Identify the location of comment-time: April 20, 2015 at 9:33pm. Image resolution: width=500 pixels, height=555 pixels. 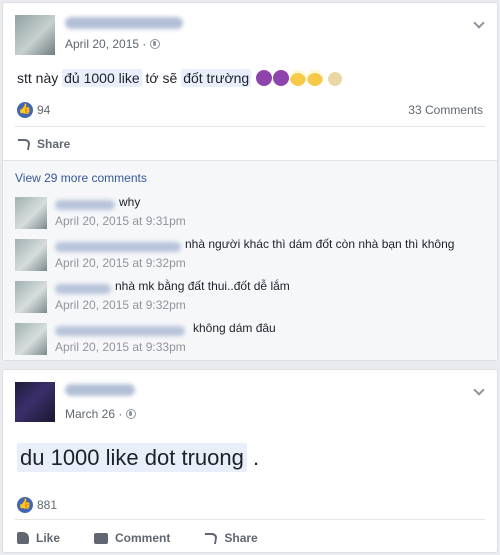
(120, 347).